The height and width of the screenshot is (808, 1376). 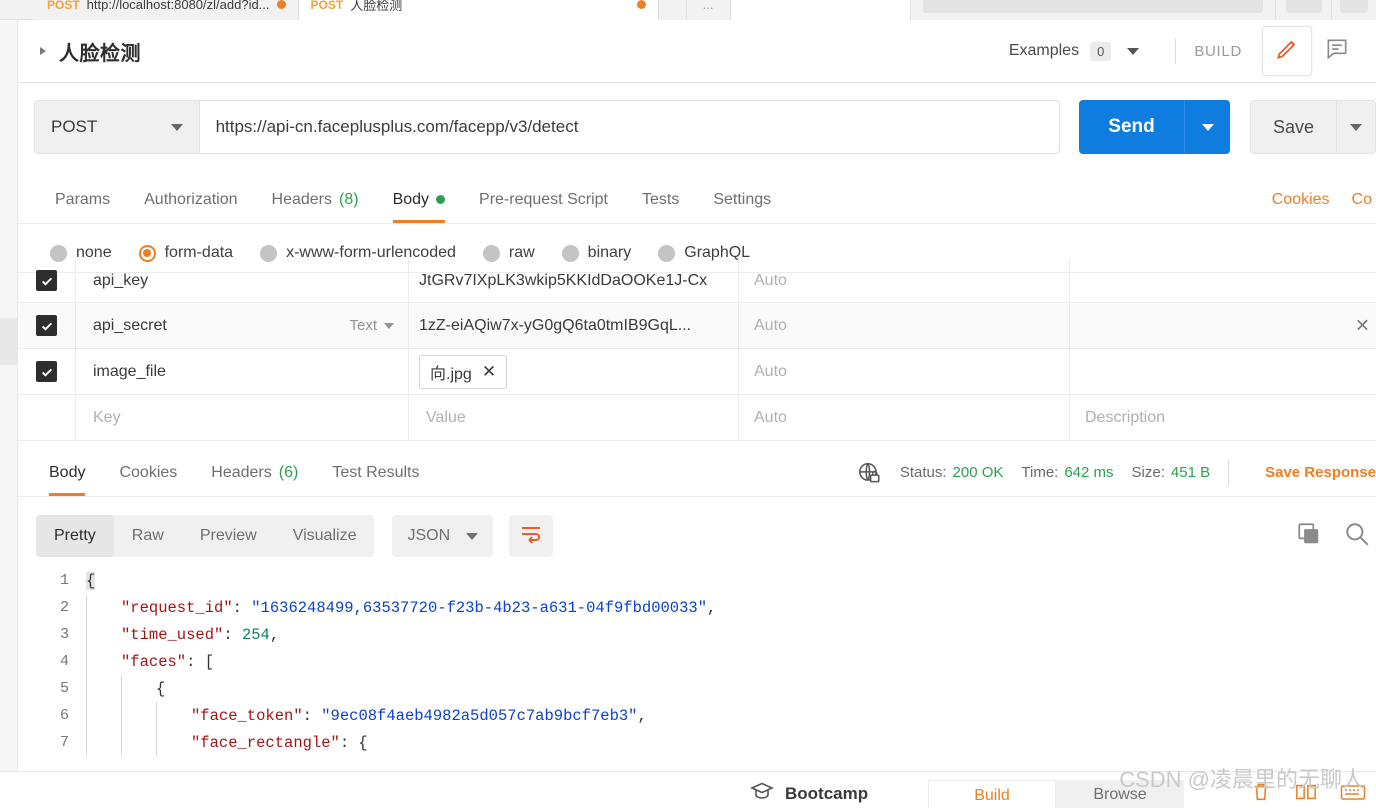 I want to click on comment-icon, so click(x=1337, y=51).